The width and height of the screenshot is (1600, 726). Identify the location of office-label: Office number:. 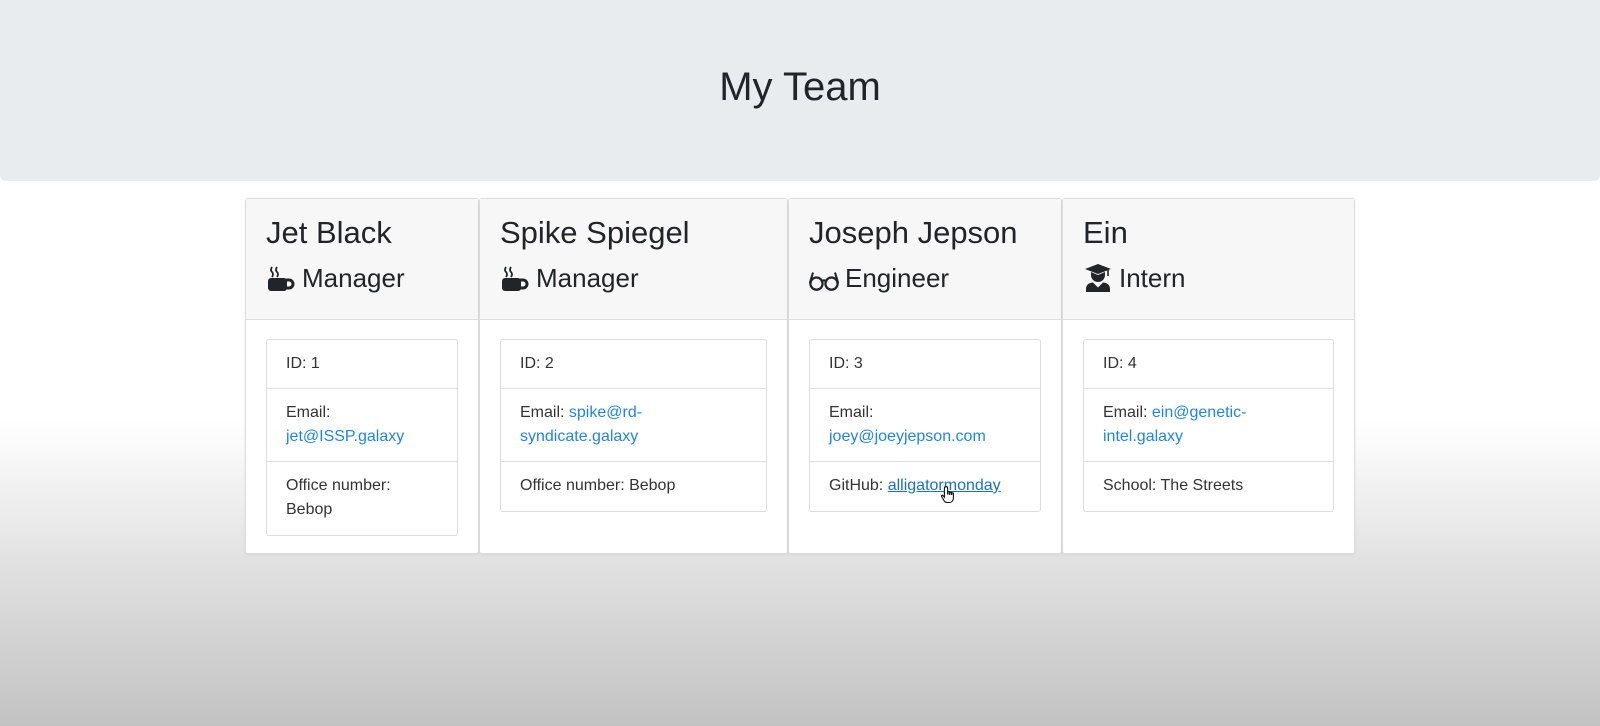
(338, 485).